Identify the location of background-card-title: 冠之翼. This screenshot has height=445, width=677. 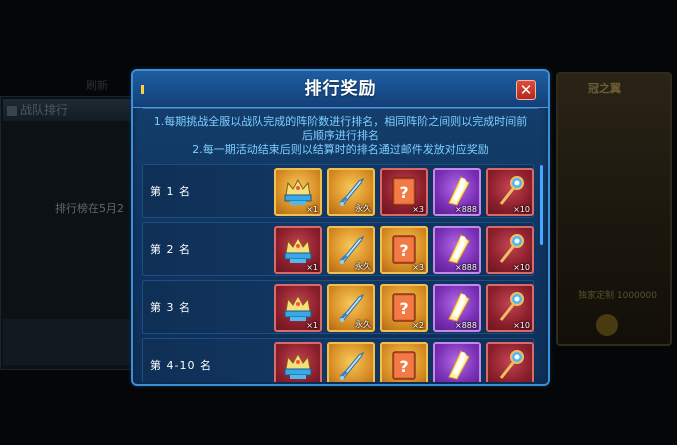
(604, 88).